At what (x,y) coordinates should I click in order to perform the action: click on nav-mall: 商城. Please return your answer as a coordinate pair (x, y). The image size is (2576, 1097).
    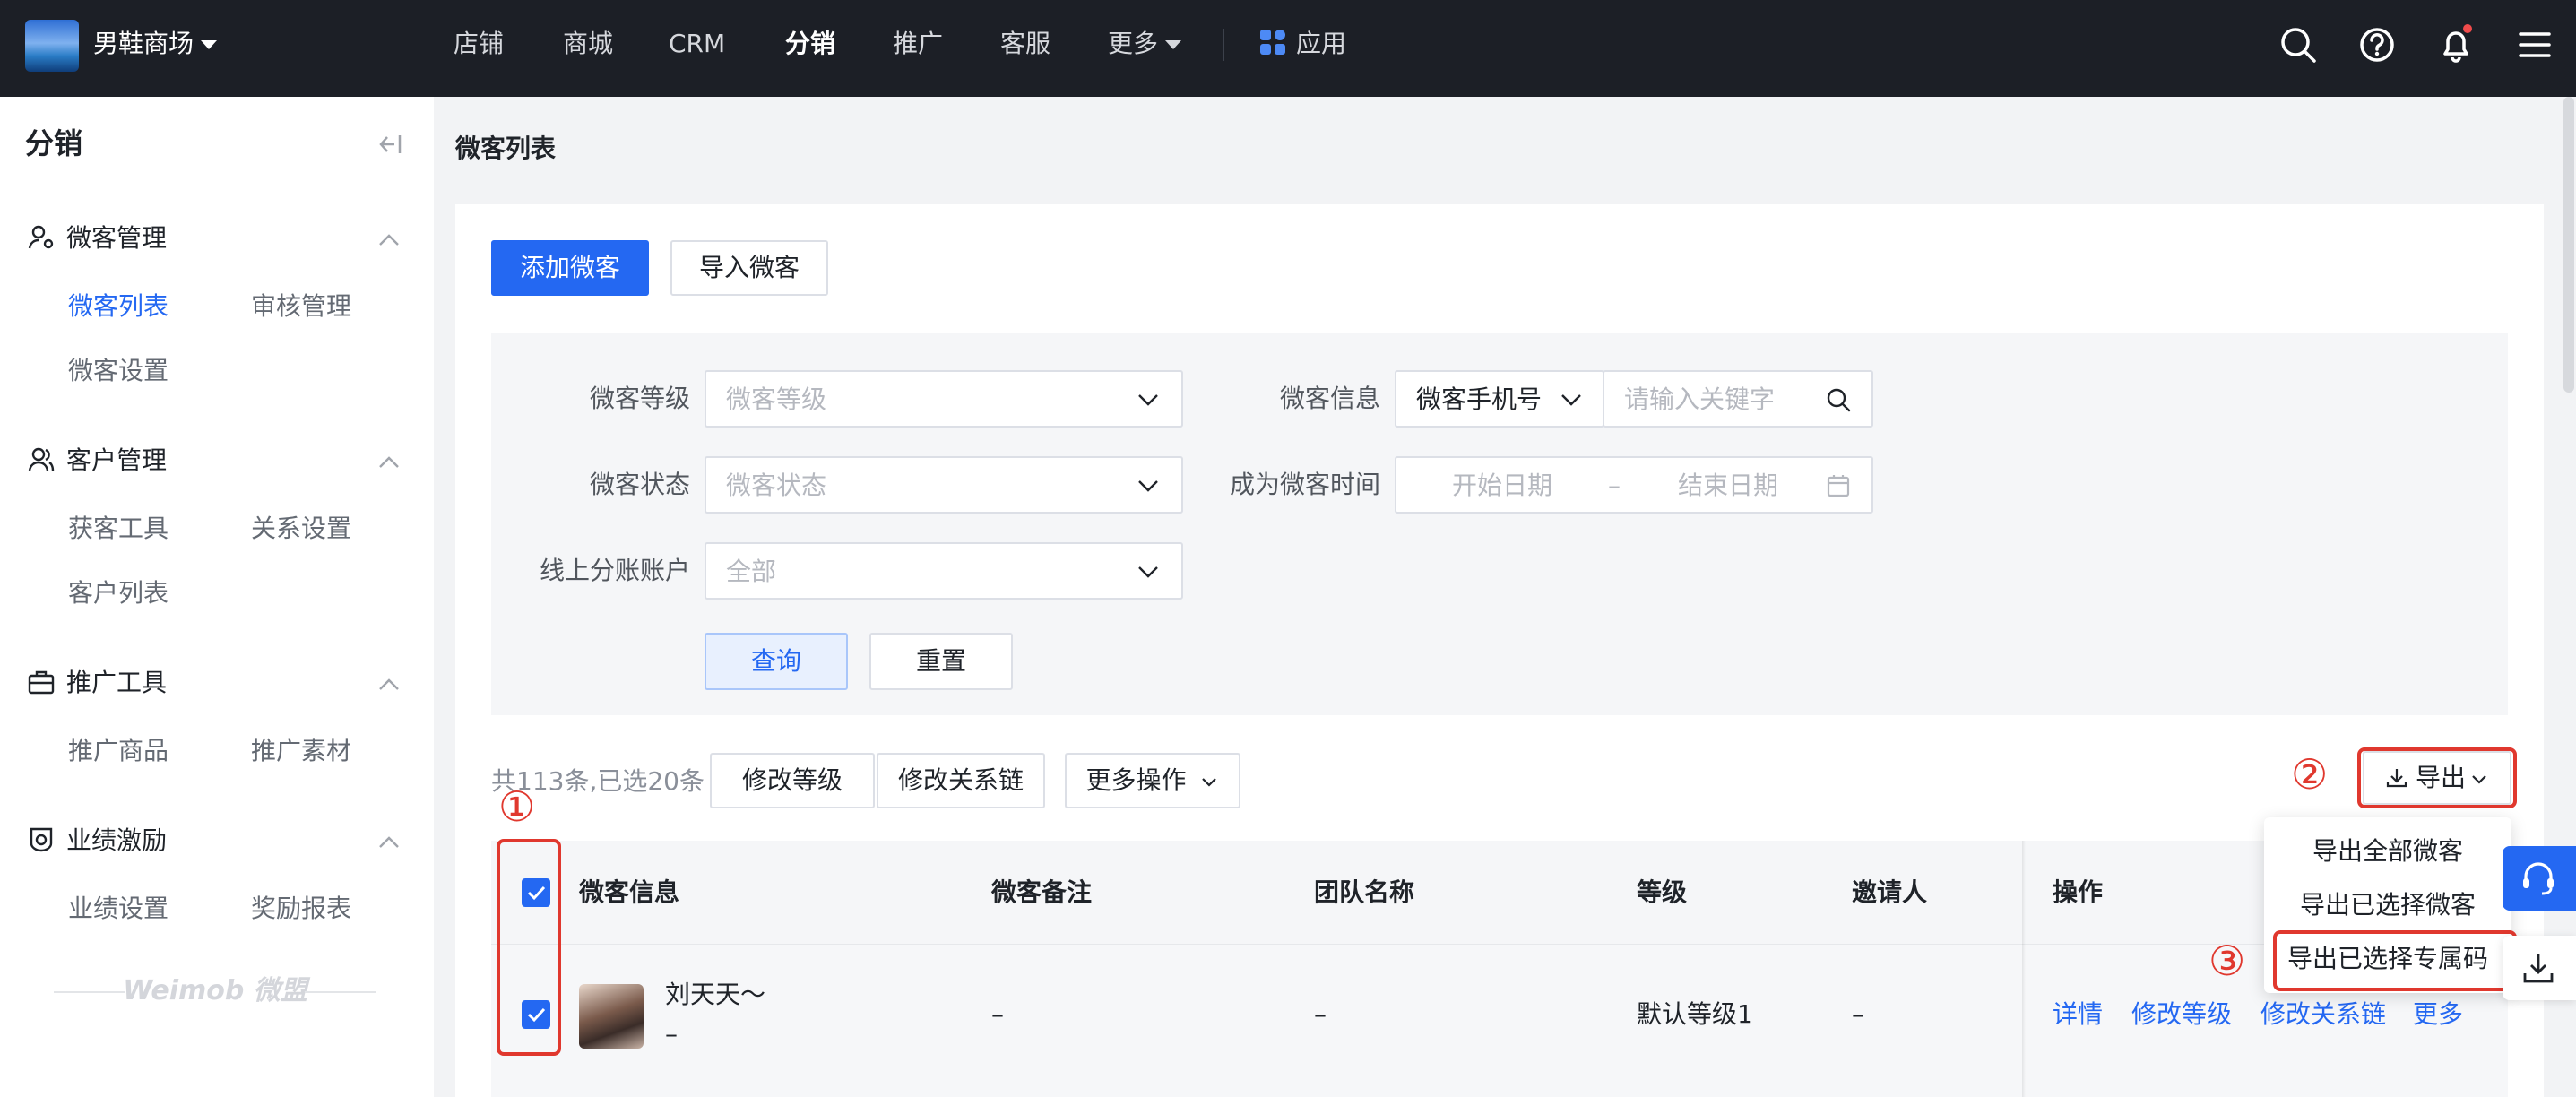
    Looking at the image, I should click on (588, 44).